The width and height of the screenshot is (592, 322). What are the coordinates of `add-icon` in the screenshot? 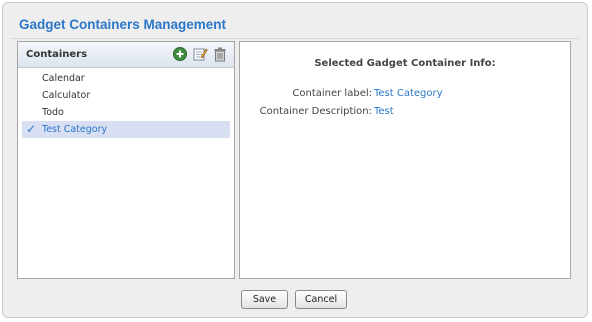 It's located at (180, 54).